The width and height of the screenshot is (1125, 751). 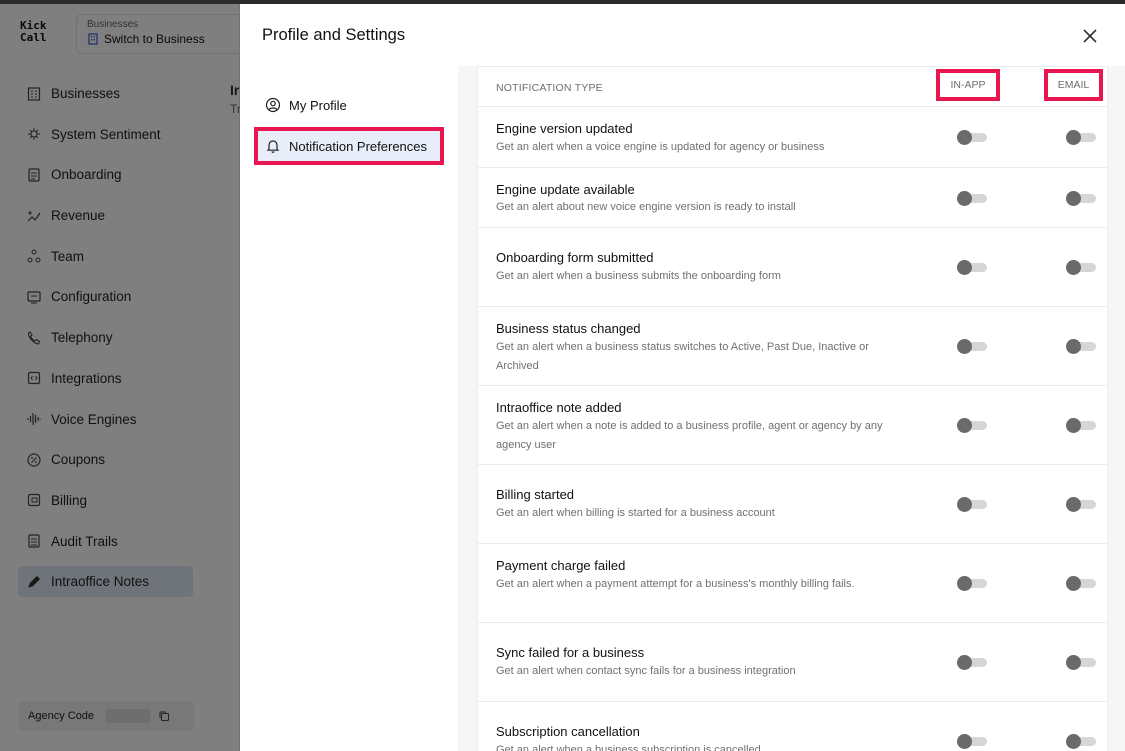 I want to click on user-circle-icon, so click(x=273, y=105).